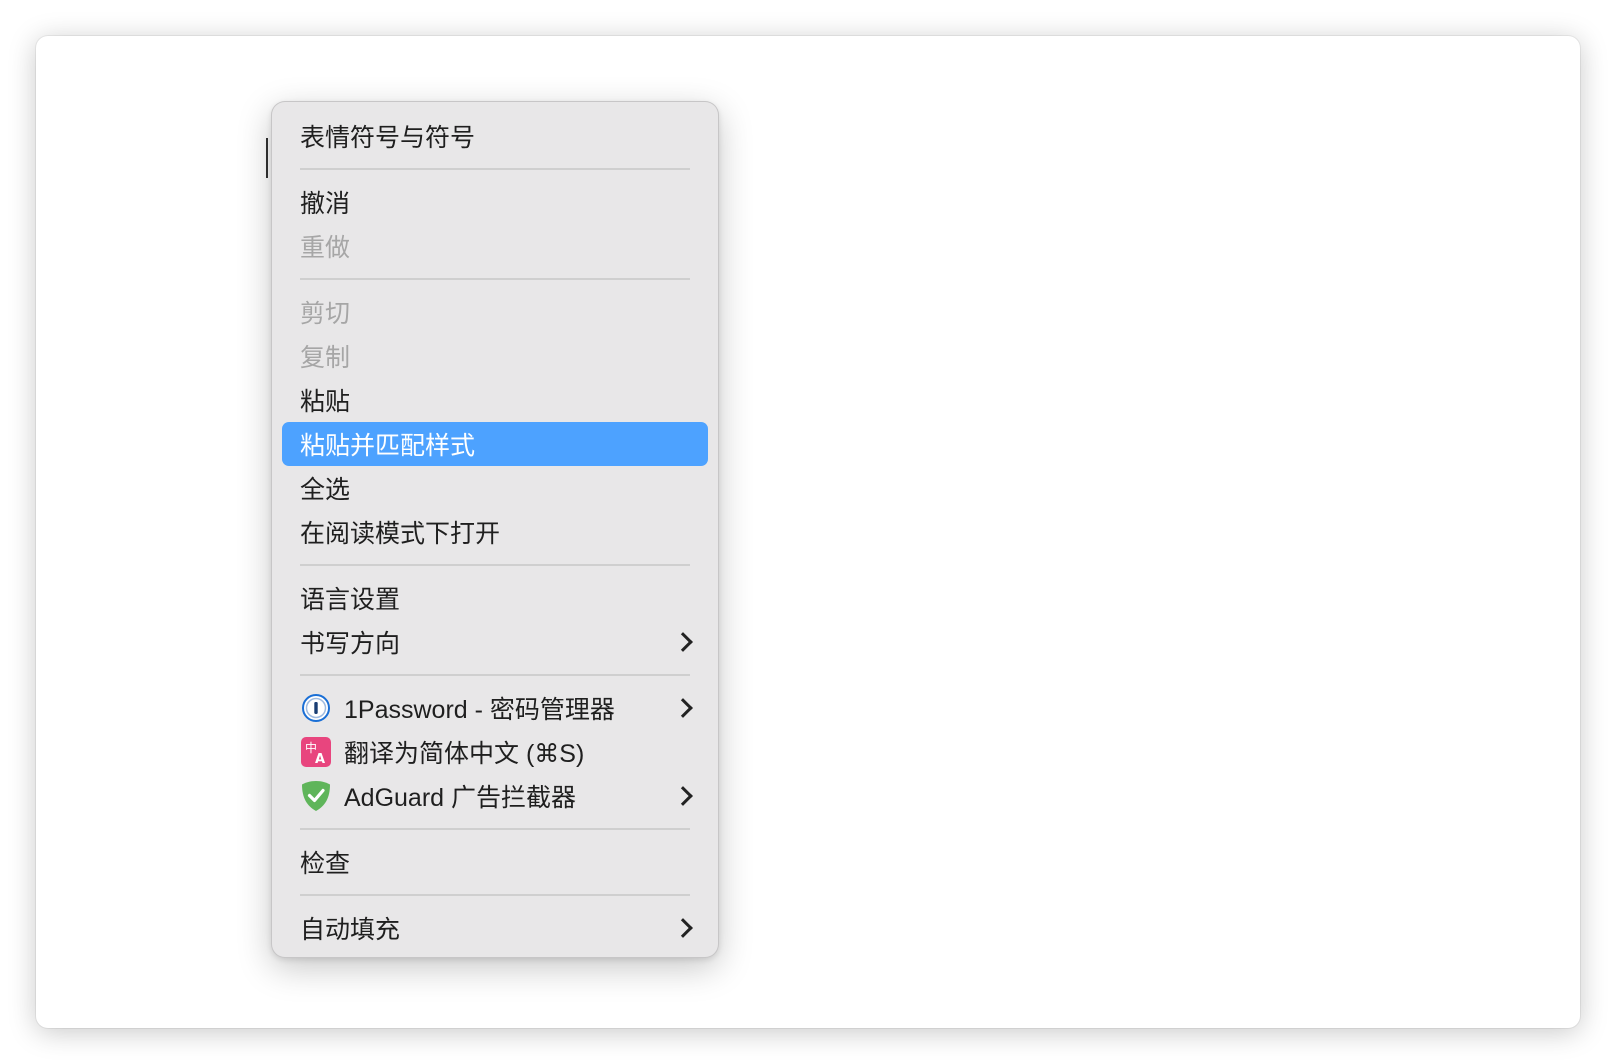  I want to click on menu-item-label: 全选, so click(325, 490).